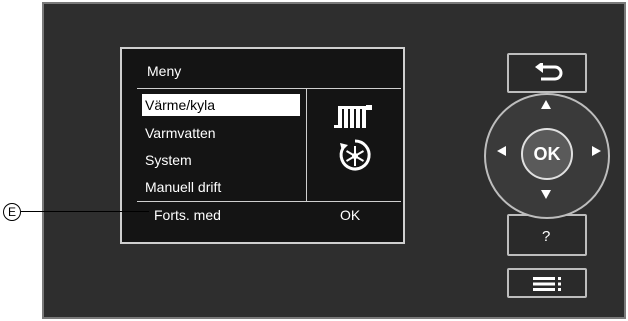 The image size is (628, 321). What do you see at coordinates (547, 154) in the screenshot?
I see `ok-button: OK` at bounding box center [547, 154].